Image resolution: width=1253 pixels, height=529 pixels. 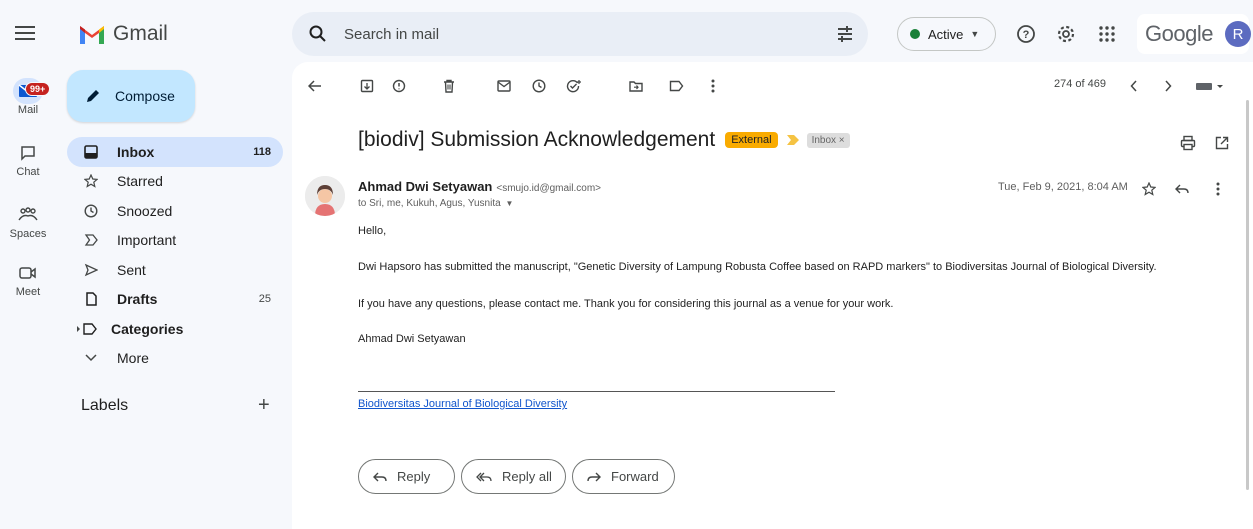 What do you see at coordinates (1026, 34) in the screenshot?
I see `help-icon: ?` at bounding box center [1026, 34].